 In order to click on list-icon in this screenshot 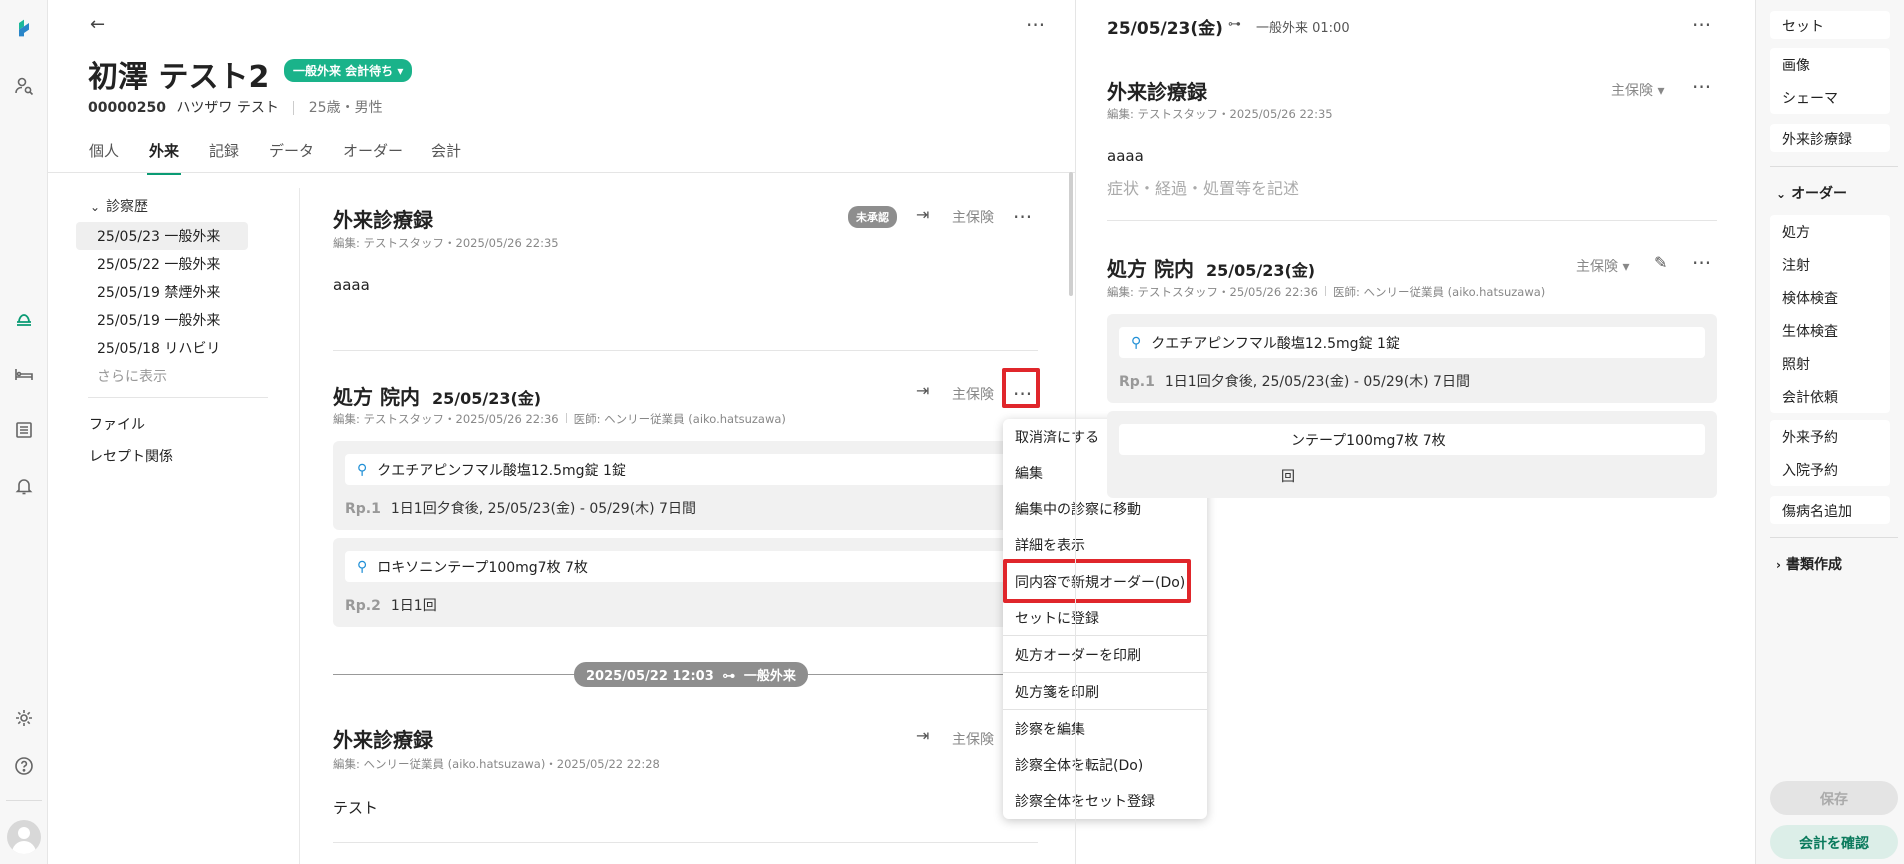, I will do `click(24, 430)`.